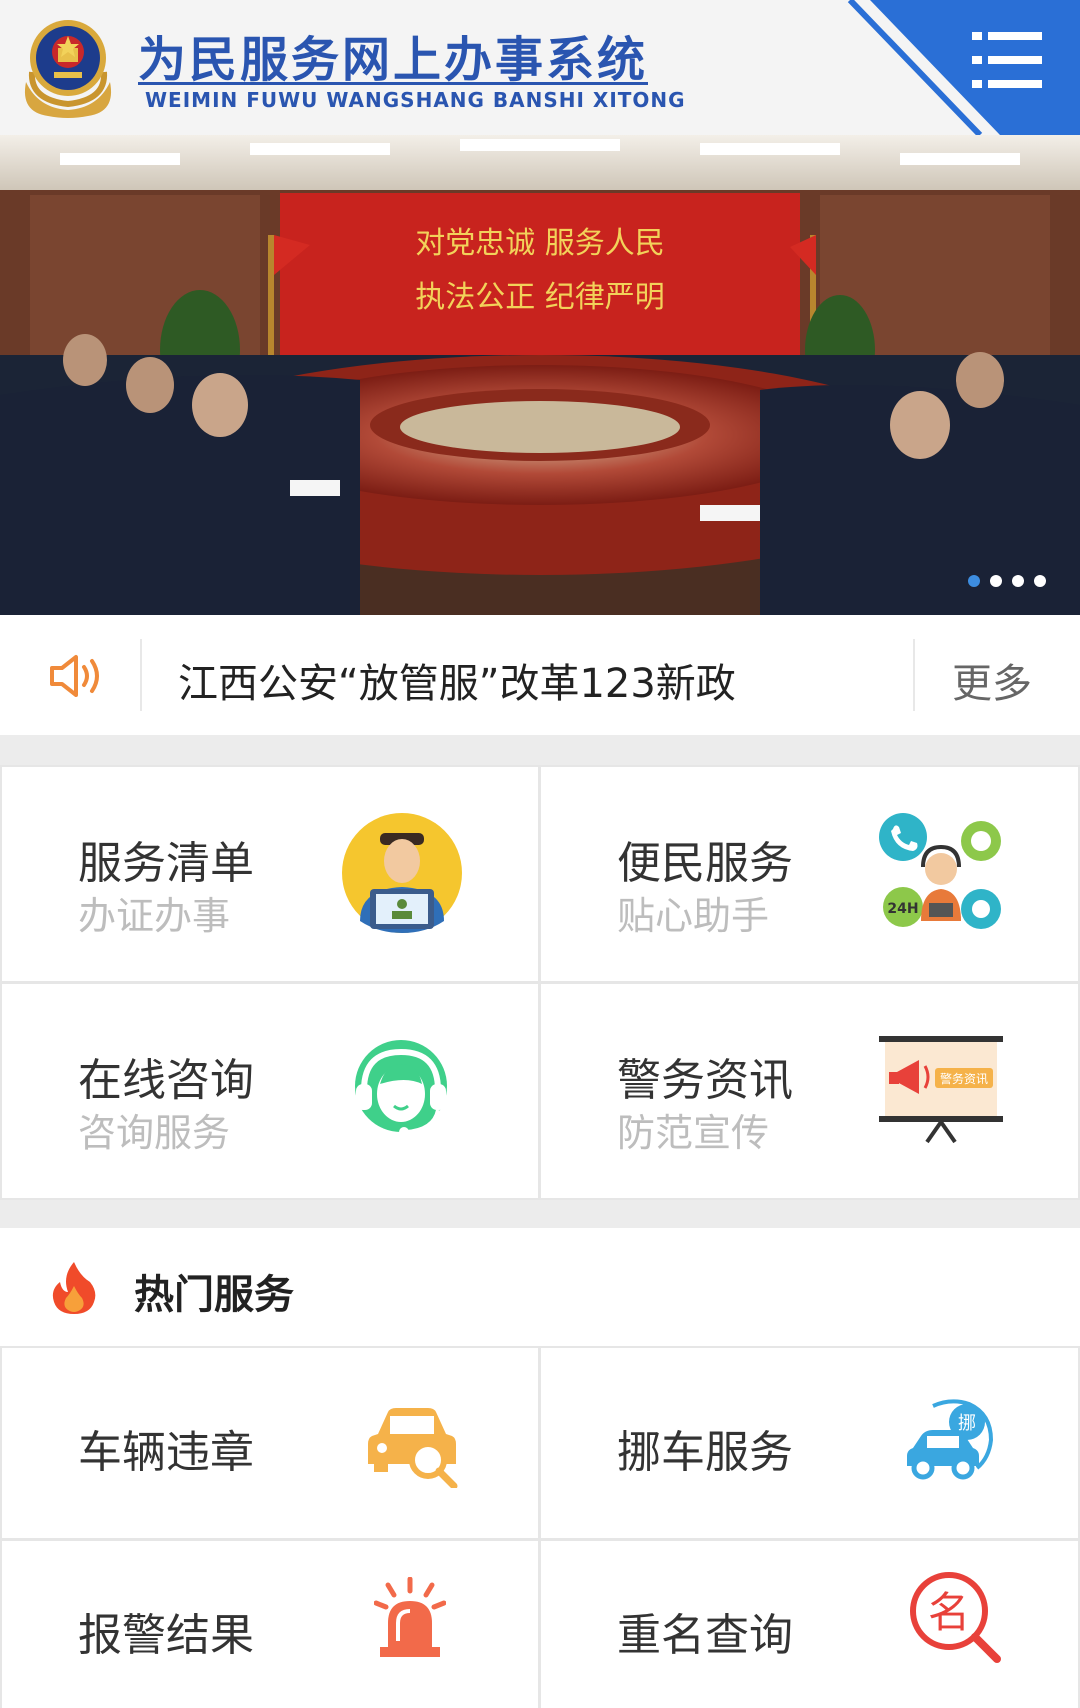  What do you see at coordinates (1007, 62) in the screenshot?
I see `hamburger-menu-icon` at bounding box center [1007, 62].